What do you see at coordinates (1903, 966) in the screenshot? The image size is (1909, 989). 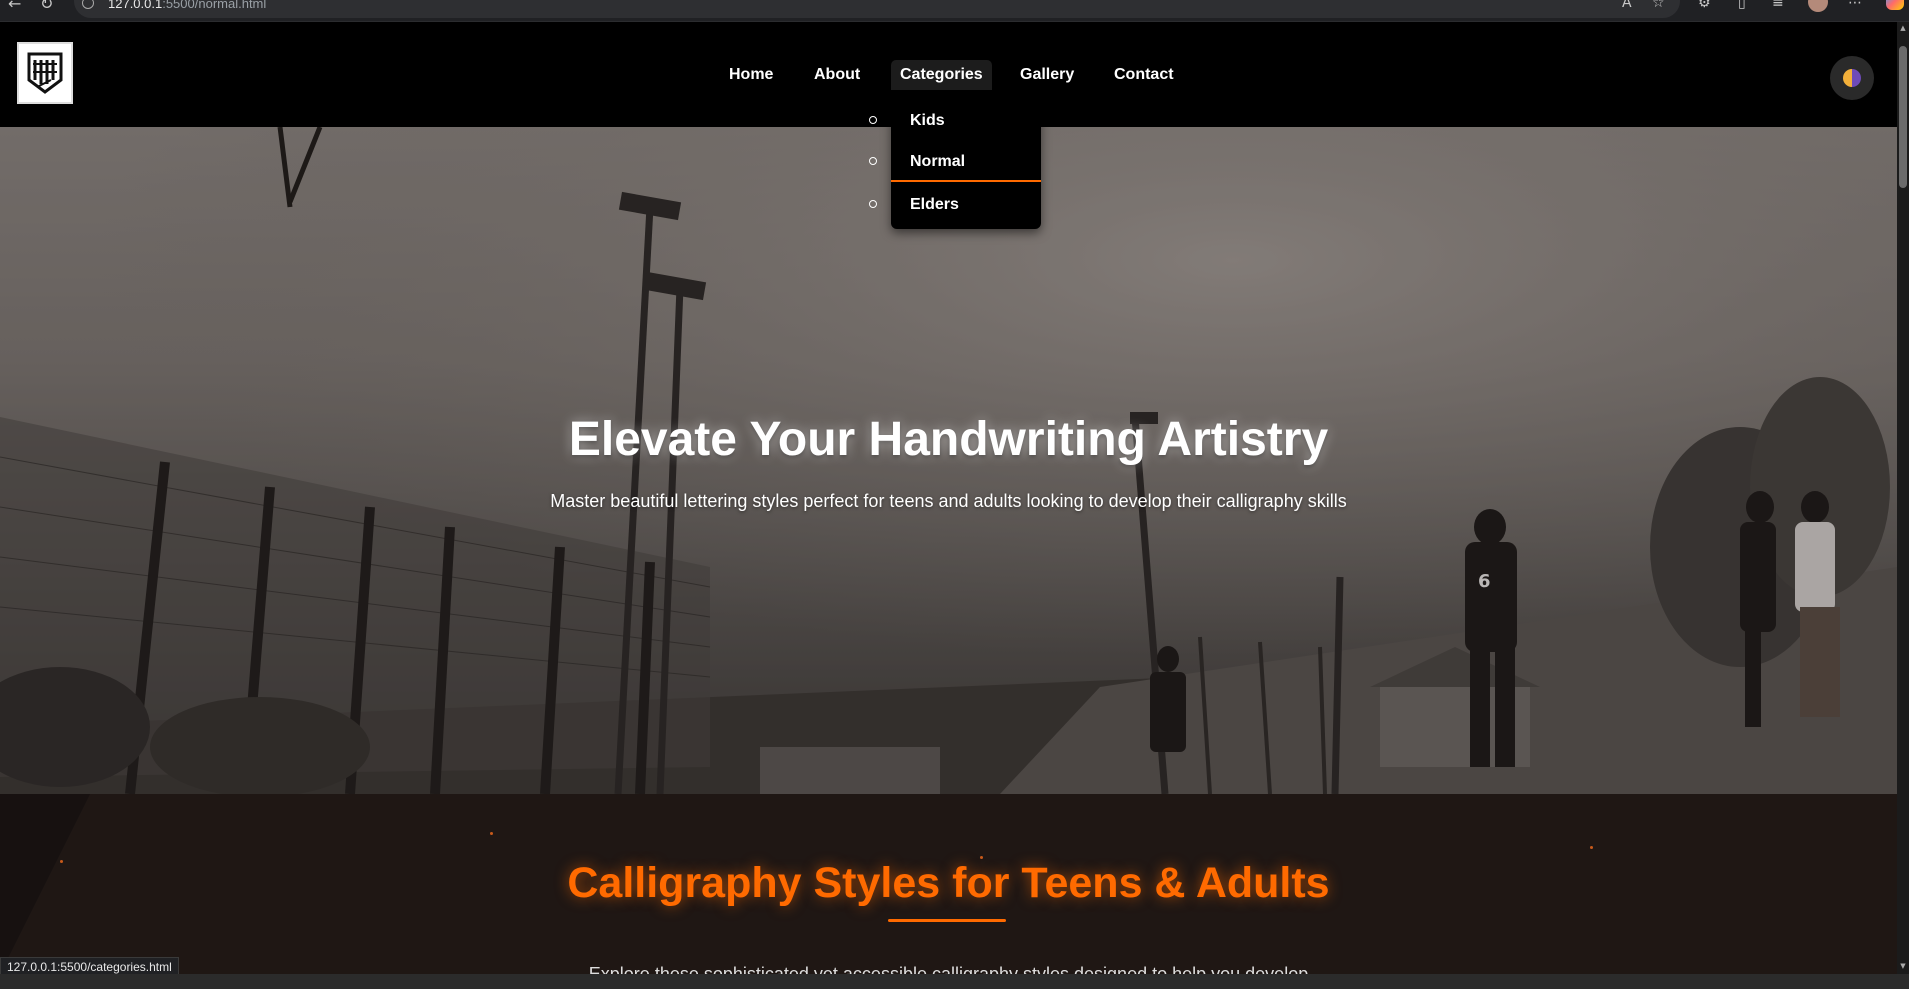 I see `scroll-down-icon: ▼` at bounding box center [1903, 966].